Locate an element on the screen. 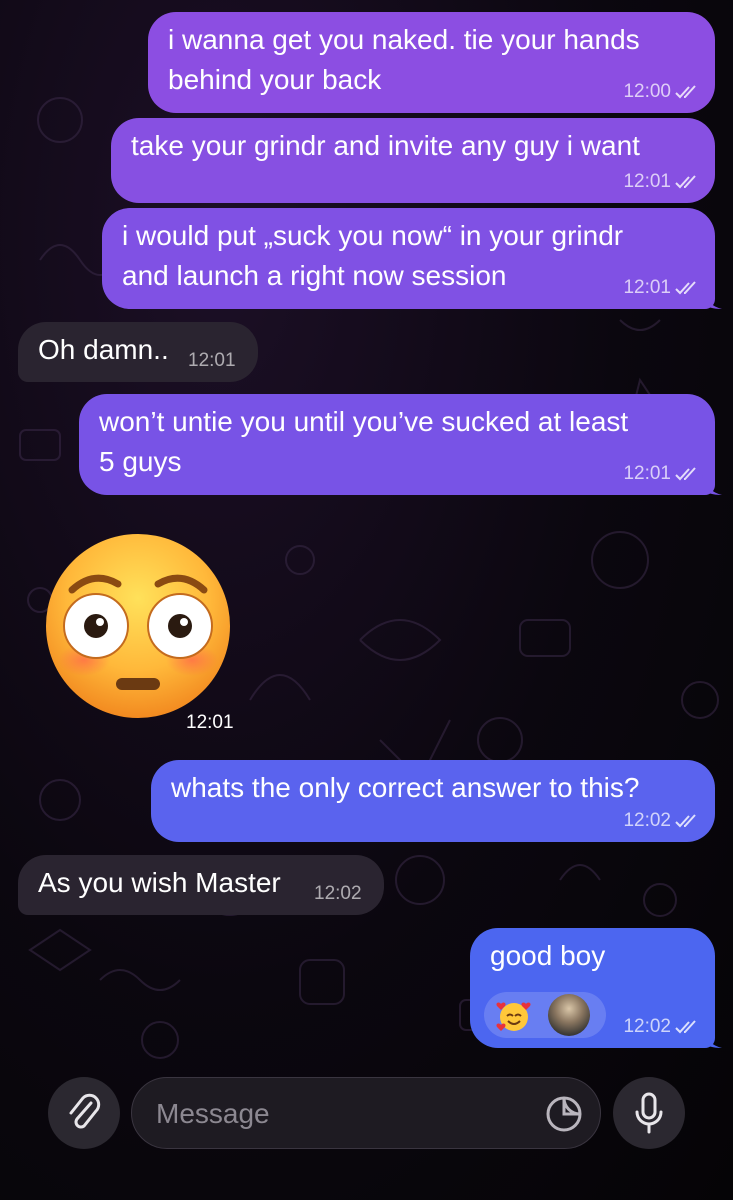  paperclip-icon is located at coordinates (85, 1111).